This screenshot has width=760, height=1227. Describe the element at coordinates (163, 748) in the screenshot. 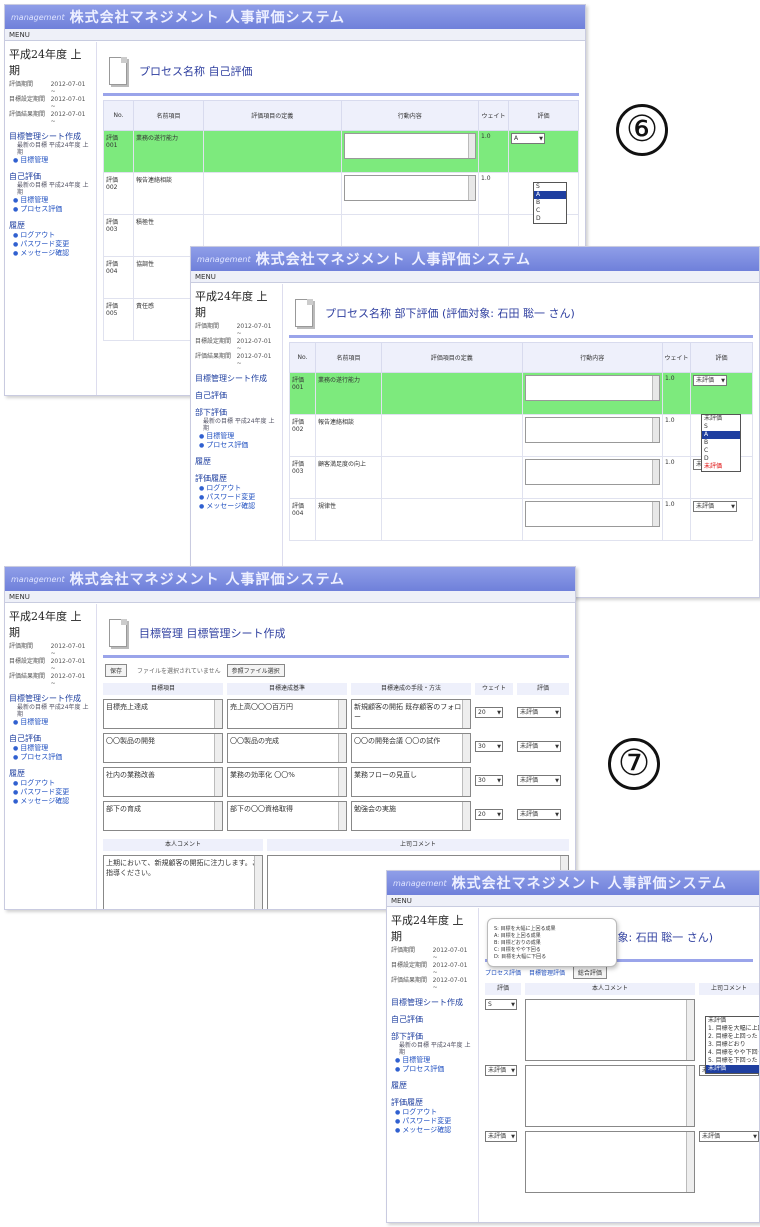

I see `goal-item-input: 〇〇製品の開発` at that location.